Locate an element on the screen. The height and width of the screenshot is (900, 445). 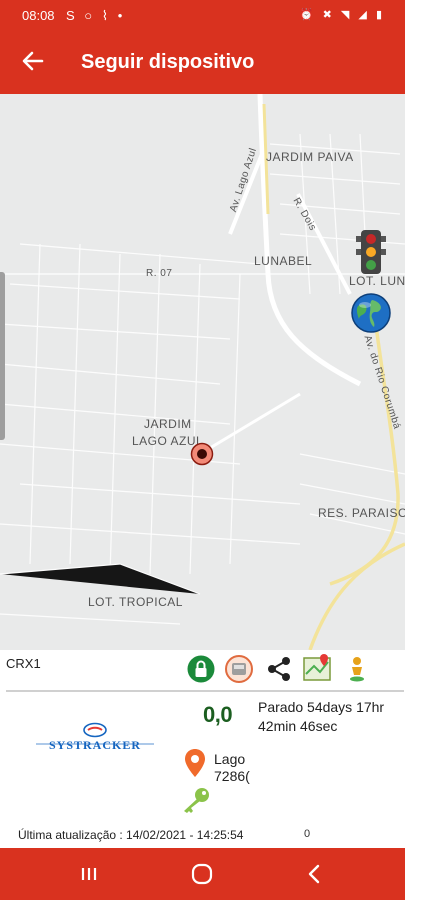
bluetooth-icon: ⌇ is located at coordinates (106, 15).